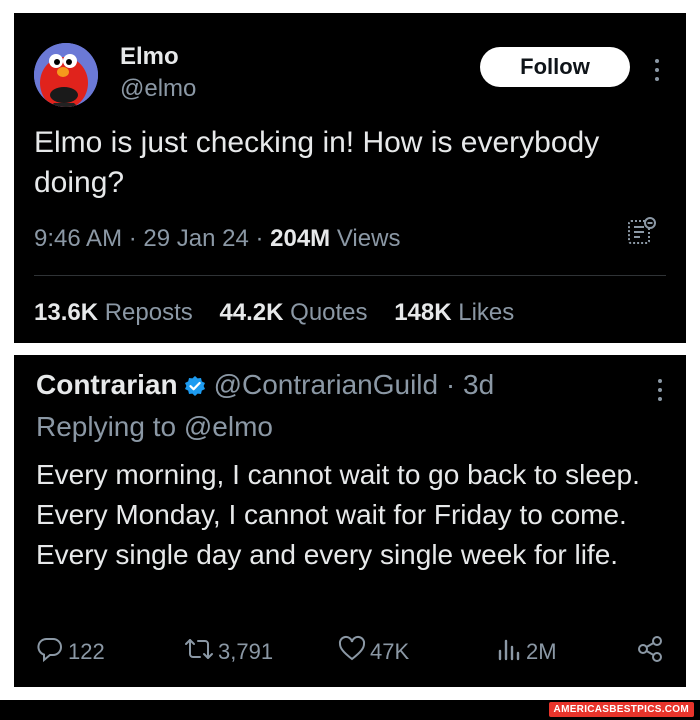  I want to click on watermark: AMERICASBESTPICS.COM, so click(621, 709).